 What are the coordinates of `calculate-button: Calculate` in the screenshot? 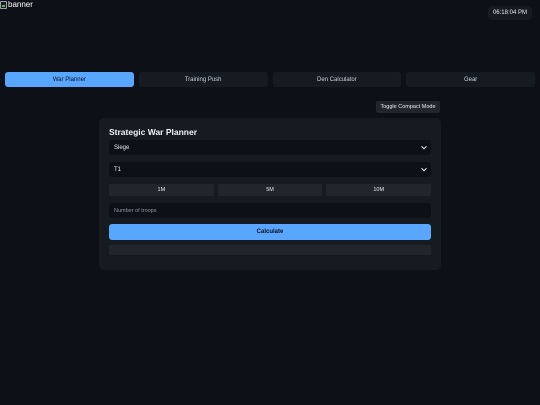 It's located at (270, 232).